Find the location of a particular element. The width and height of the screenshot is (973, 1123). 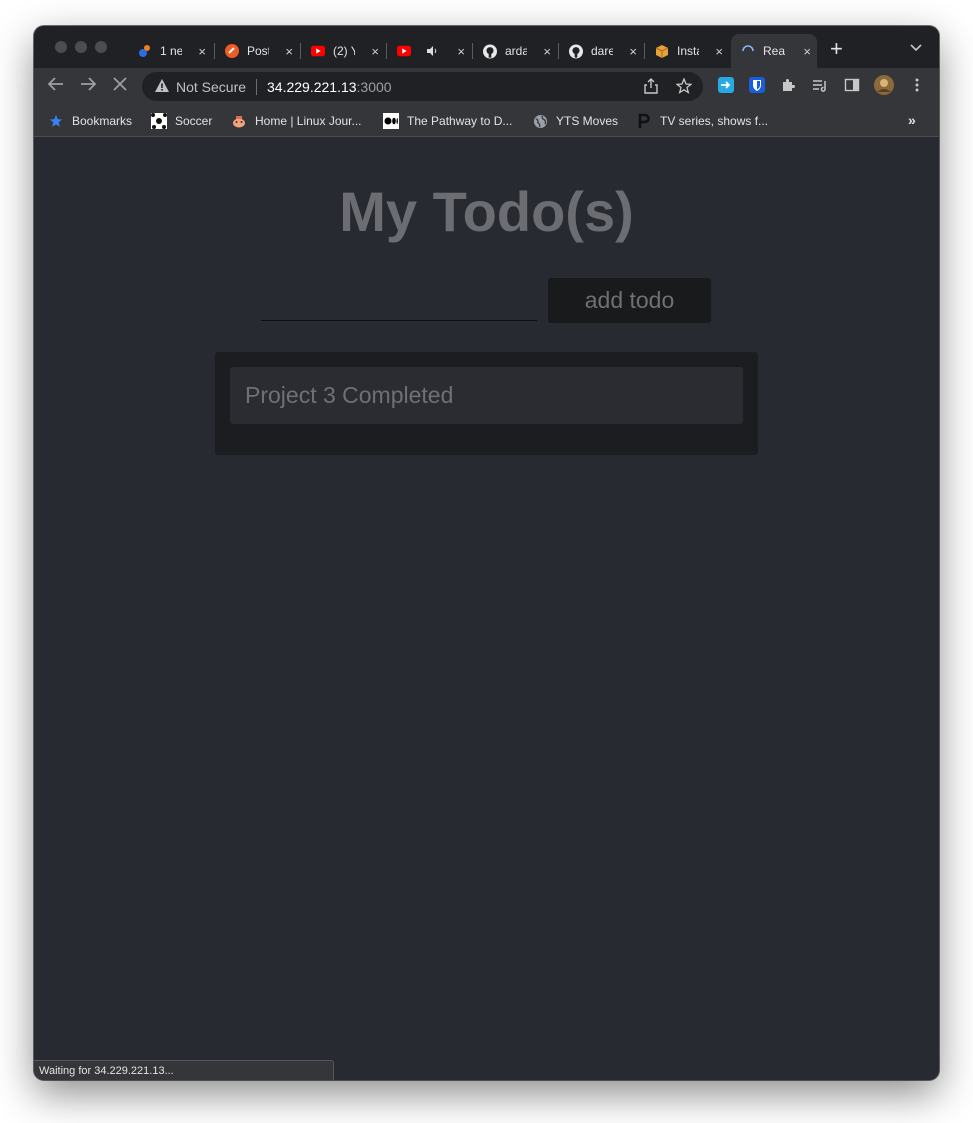

todo-item: Project 3 Completed is located at coordinates (486, 395).